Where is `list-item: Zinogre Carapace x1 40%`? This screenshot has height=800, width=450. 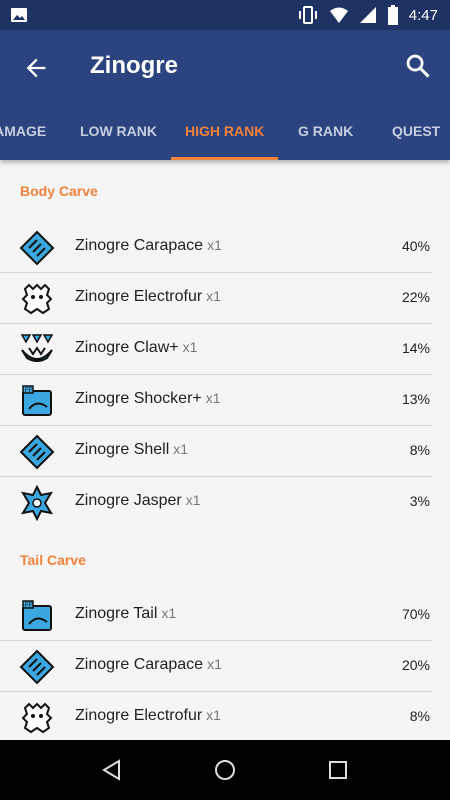 list-item: Zinogre Carapace x1 40% is located at coordinates (225, 247).